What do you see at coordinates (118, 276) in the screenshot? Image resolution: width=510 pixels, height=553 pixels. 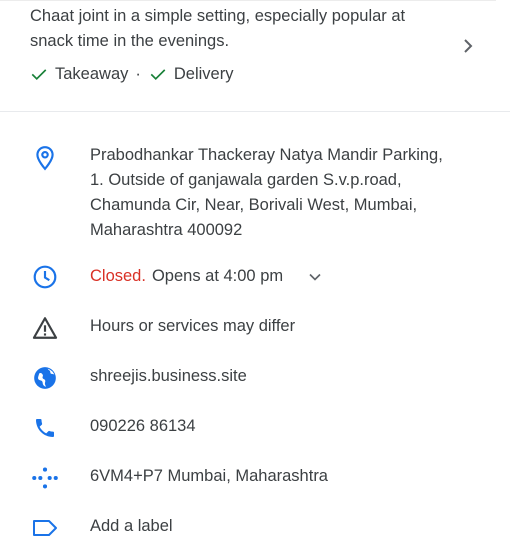 I see `closed-status: Closed.` at bounding box center [118, 276].